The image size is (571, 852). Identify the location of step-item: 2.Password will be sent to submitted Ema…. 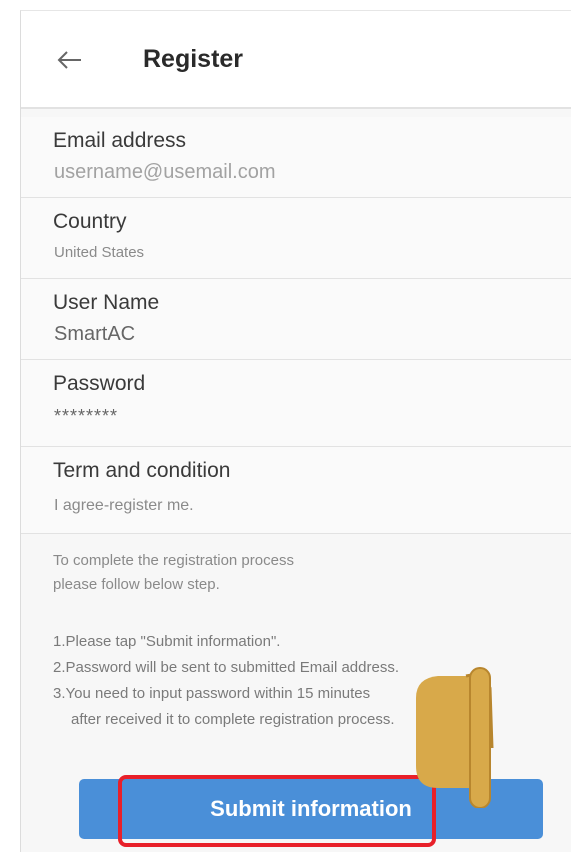
(226, 667).